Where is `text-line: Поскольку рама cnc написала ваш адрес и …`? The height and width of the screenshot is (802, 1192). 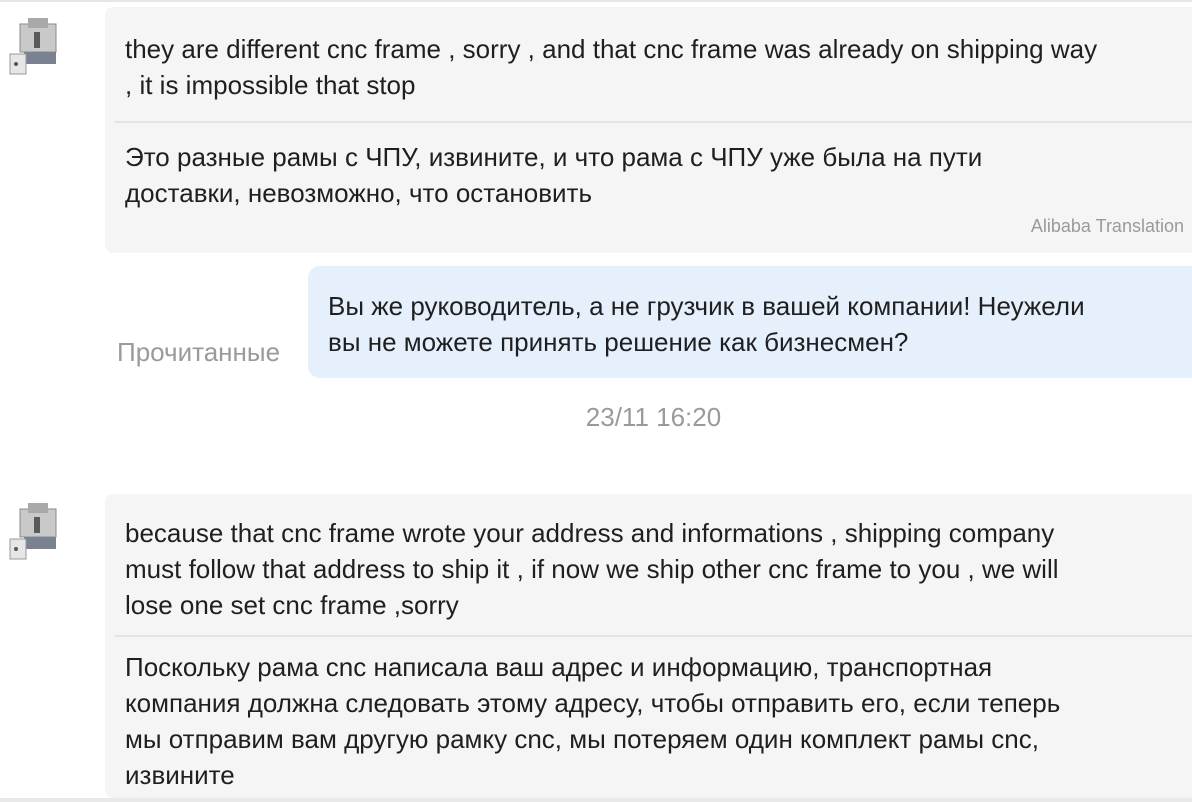
text-line: Поскольку рама cnc написала ваш адрес и … is located at coordinates (559, 667).